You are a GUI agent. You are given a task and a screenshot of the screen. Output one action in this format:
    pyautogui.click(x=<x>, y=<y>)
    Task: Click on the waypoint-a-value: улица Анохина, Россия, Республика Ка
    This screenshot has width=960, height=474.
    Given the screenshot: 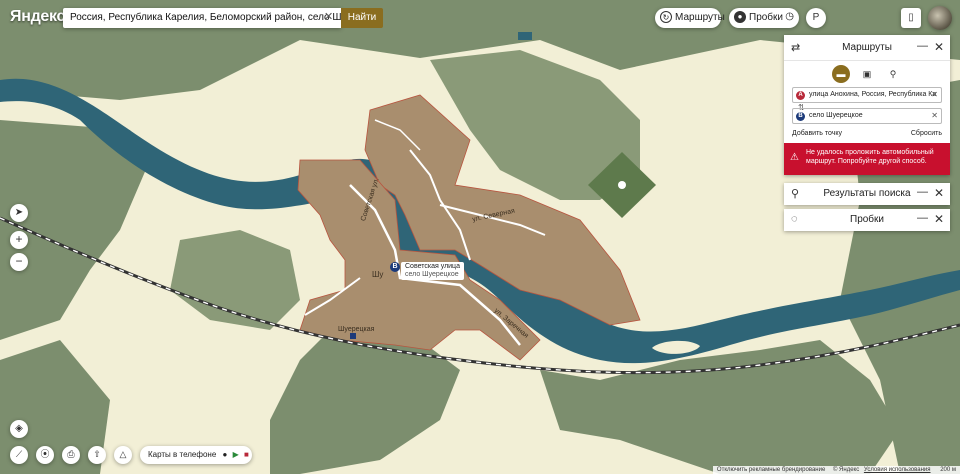 What is the action you would take?
    pyautogui.click(x=873, y=94)
    